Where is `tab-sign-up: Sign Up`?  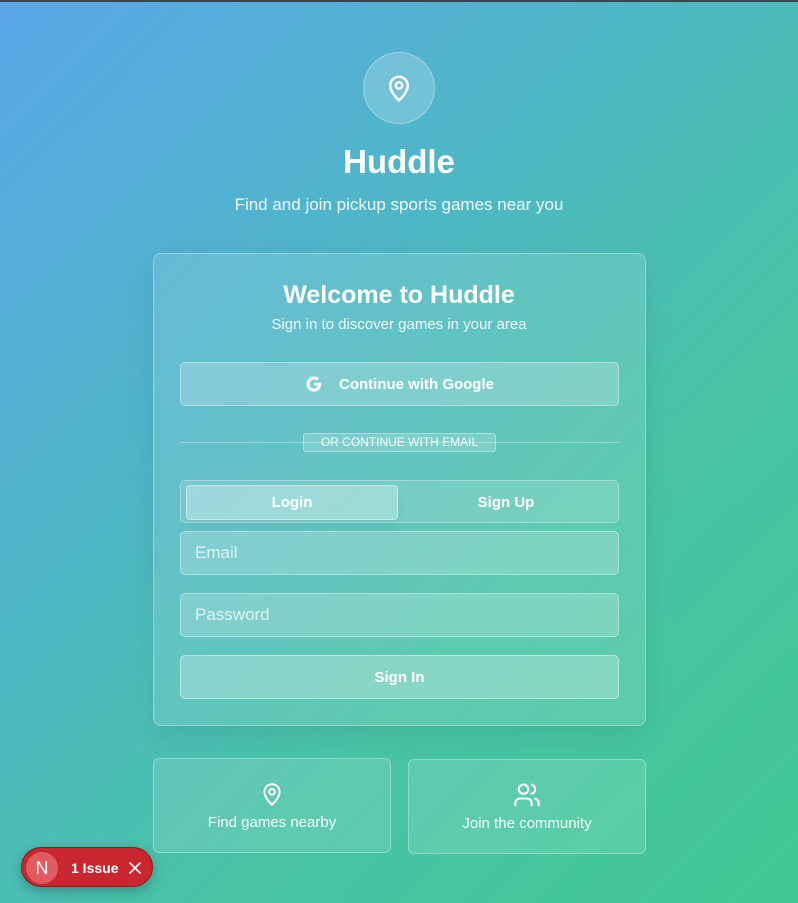 tab-sign-up: Sign Up is located at coordinates (506, 502).